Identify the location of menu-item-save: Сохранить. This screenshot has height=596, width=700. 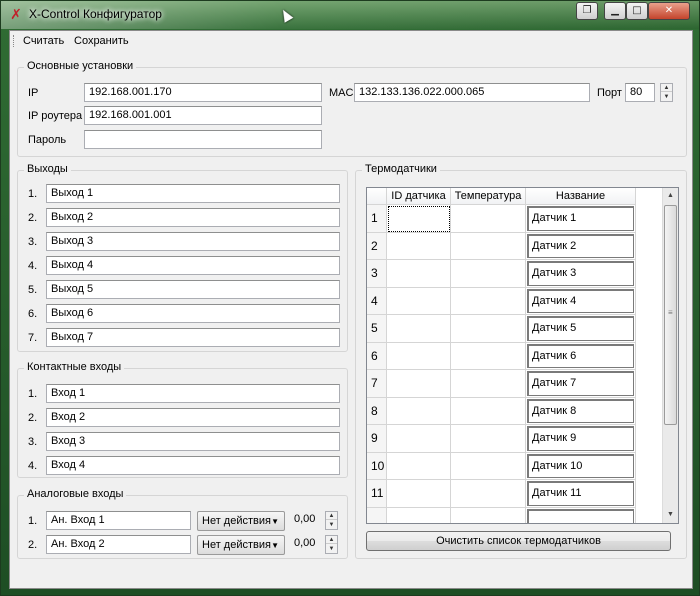
(101, 41).